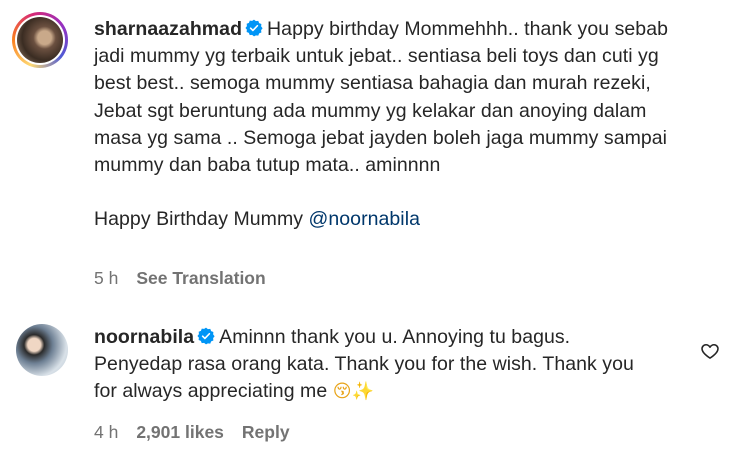 Image resolution: width=732 pixels, height=458 pixels. I want to click on mention-link: @noornabila, so click(364, 219).